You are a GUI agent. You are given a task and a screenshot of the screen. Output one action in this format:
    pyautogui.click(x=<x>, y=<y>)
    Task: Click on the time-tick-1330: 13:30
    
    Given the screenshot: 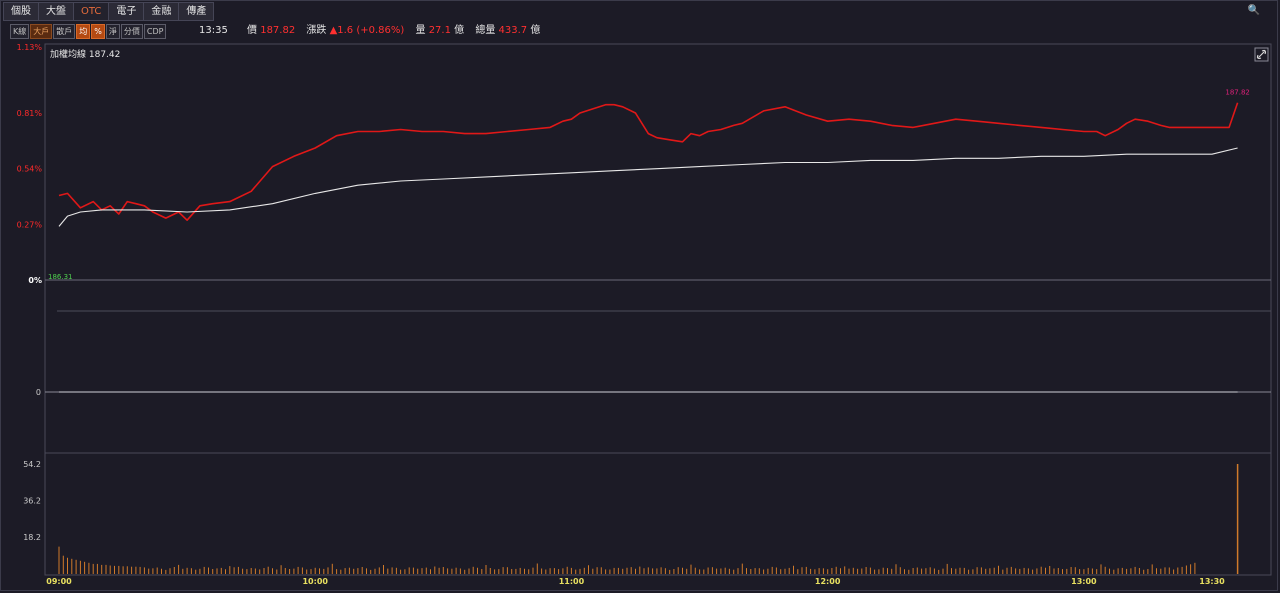 What is the action you would take?
    pyautogui.click(x=1212, y=581)
    